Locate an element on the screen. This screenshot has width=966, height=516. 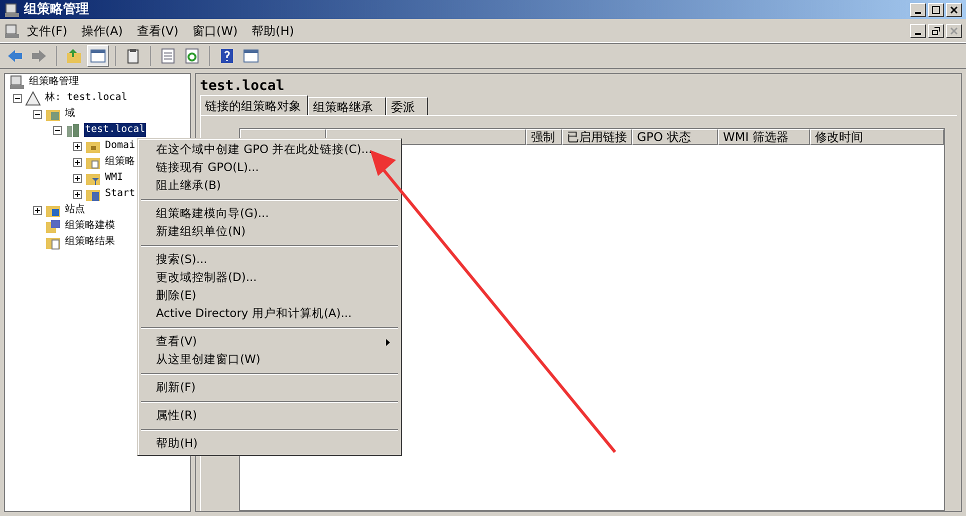
tree-item: 站点 is located at coordinates (75, 210).